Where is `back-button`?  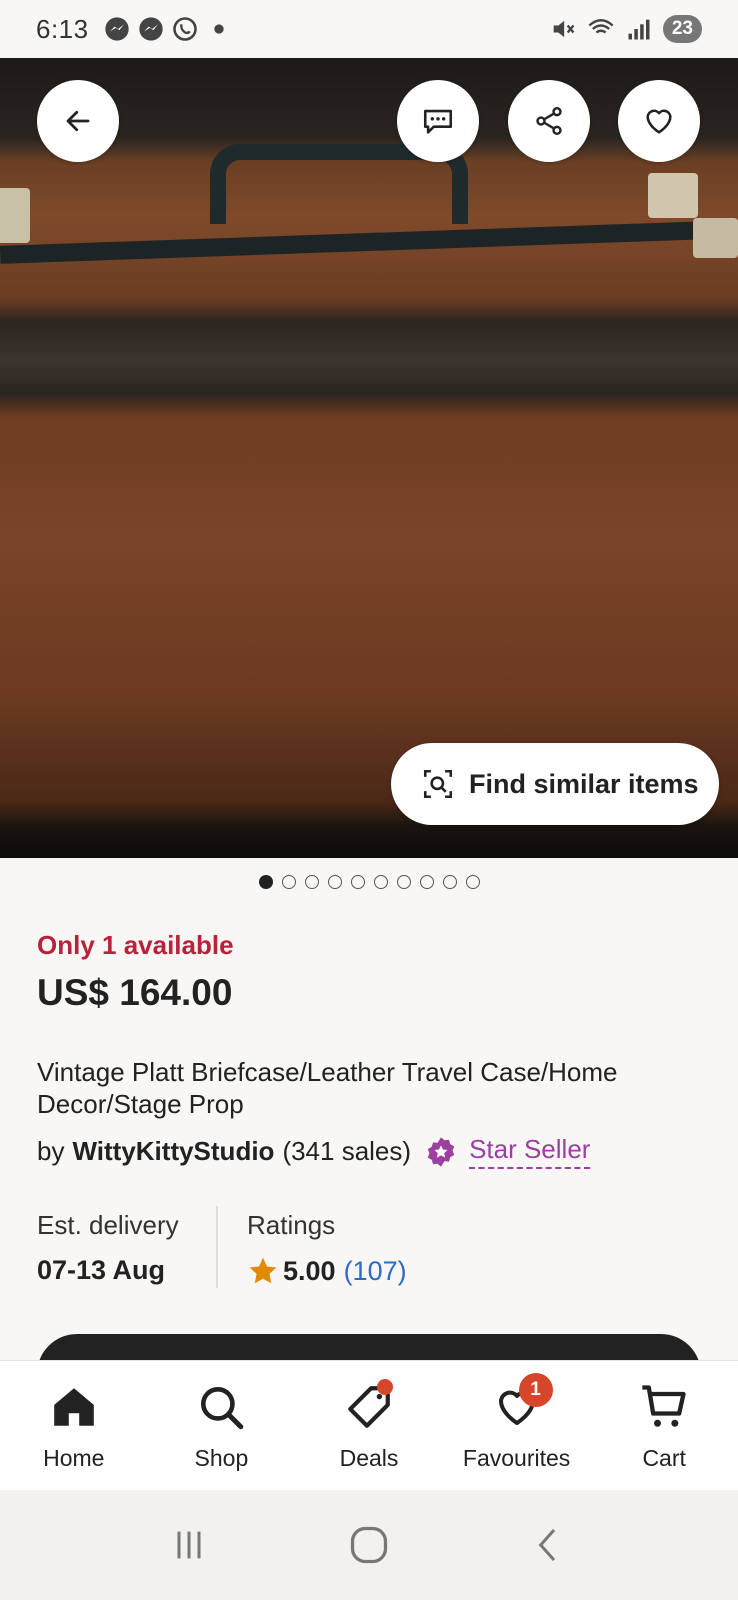 back-button is located at coordinates (78, 121).